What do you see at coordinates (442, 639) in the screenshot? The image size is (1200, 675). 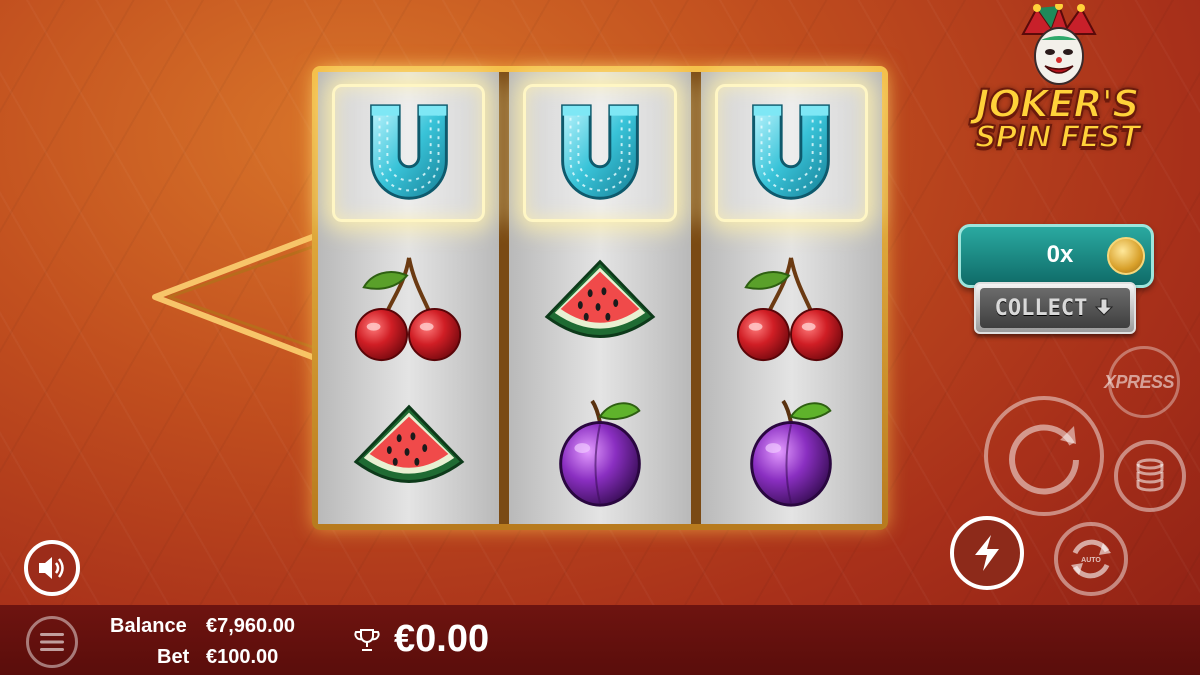 I see `win-amount: €0.00` at bounding box center [442, 639].